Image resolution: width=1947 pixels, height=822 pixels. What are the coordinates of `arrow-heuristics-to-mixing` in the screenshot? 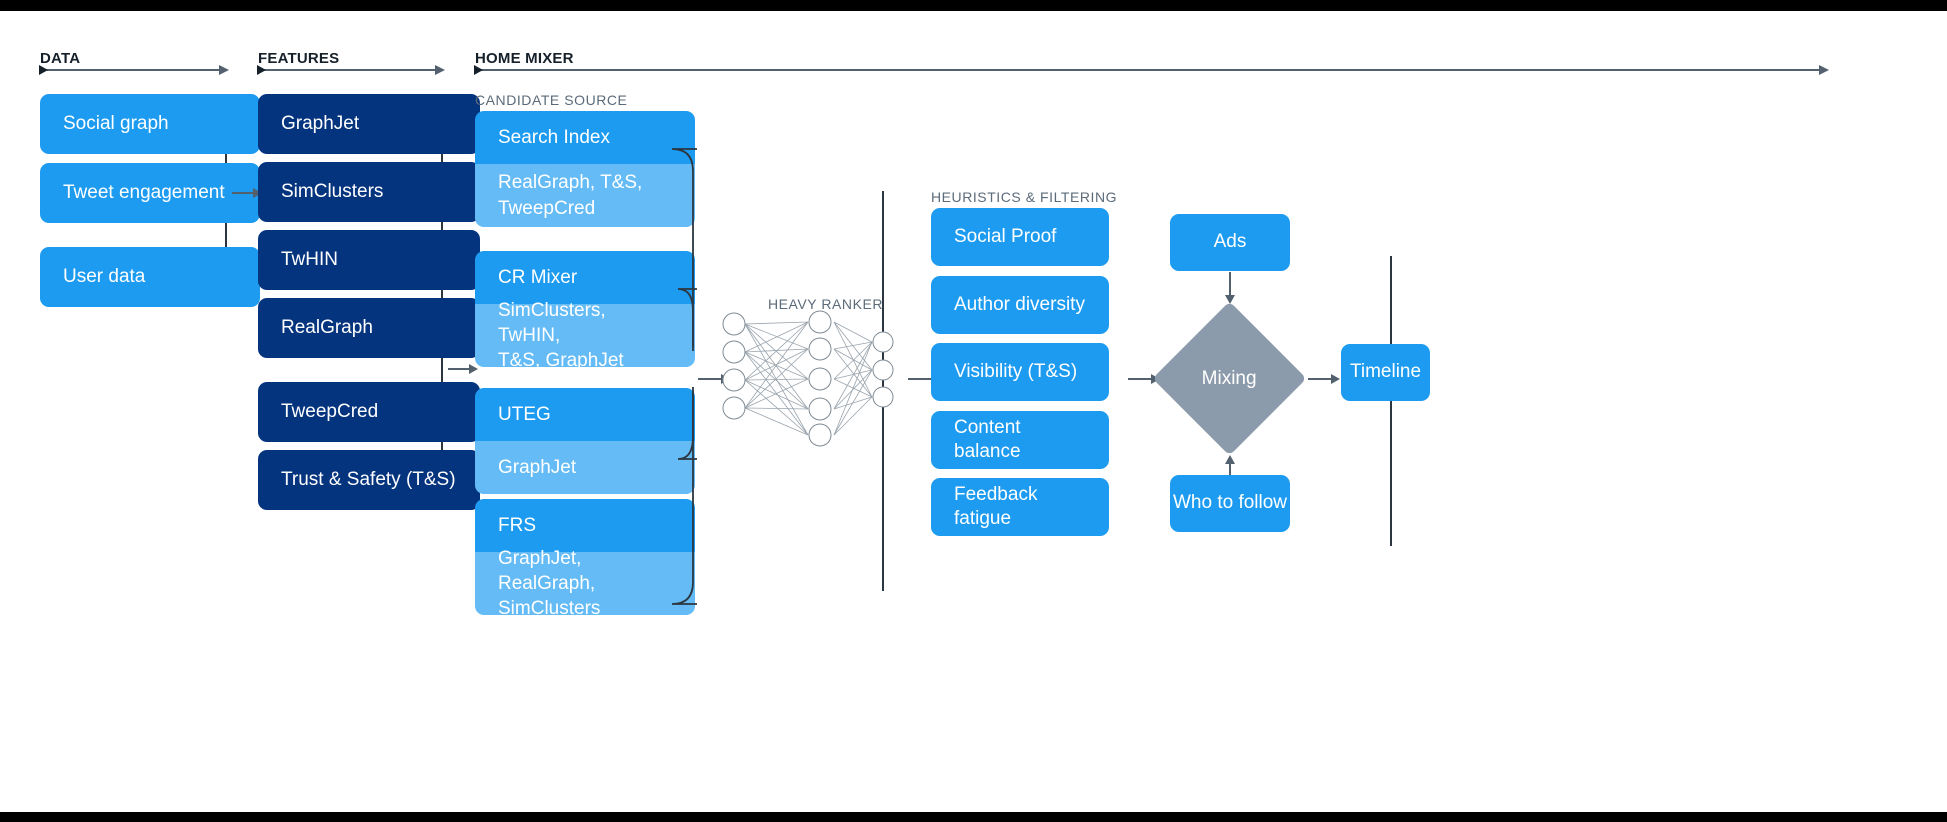 It's located at (1144, 378).